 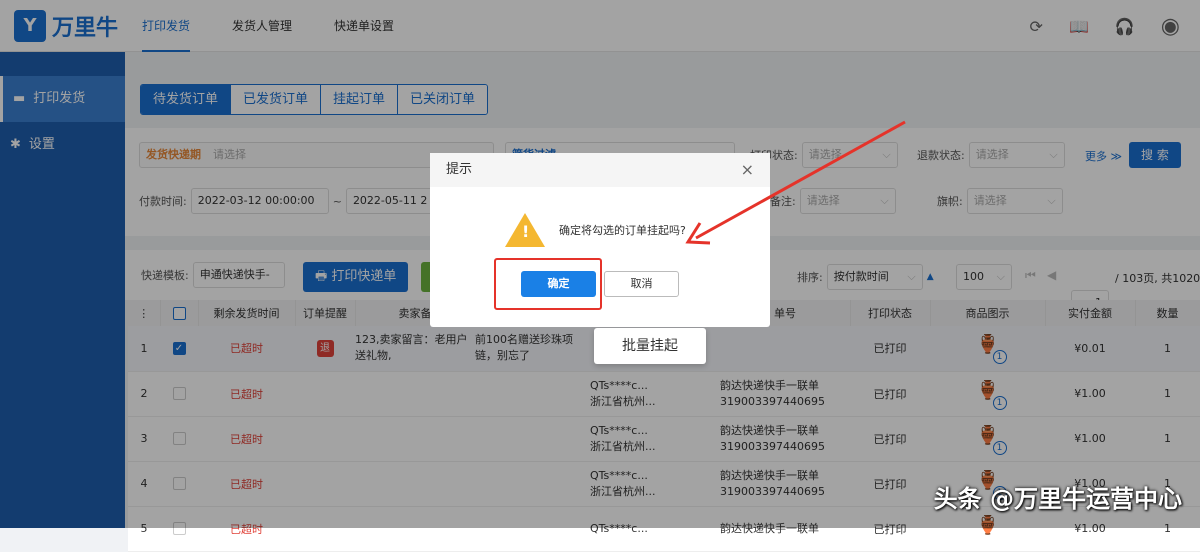 I want to click on annotation-arrow-line, so click(x=800, y=180).